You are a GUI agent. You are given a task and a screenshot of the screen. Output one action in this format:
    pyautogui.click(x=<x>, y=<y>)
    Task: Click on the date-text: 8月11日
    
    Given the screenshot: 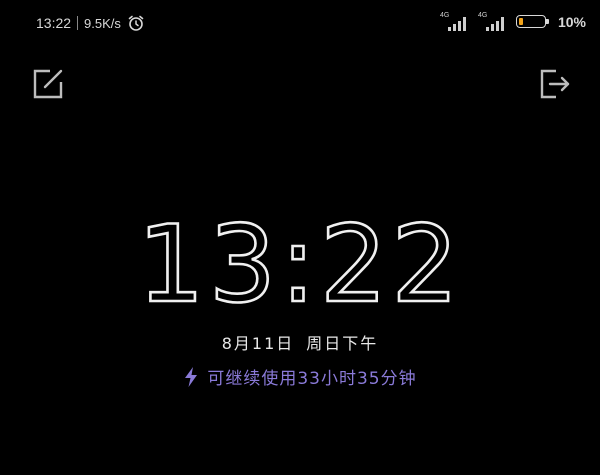 What is the action you would take?
    pyautogui.click(x=258, y=343)
    